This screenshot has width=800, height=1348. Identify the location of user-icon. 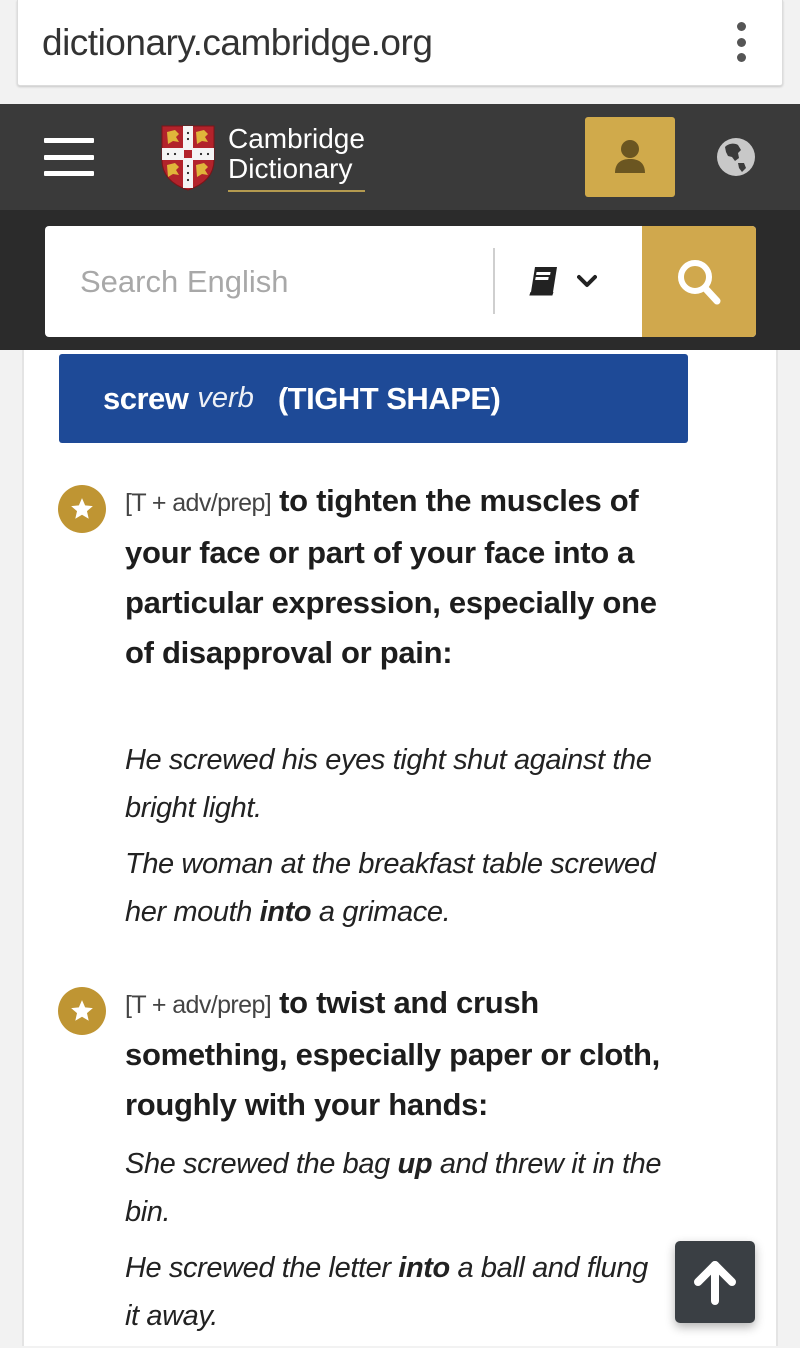
(630, 156).